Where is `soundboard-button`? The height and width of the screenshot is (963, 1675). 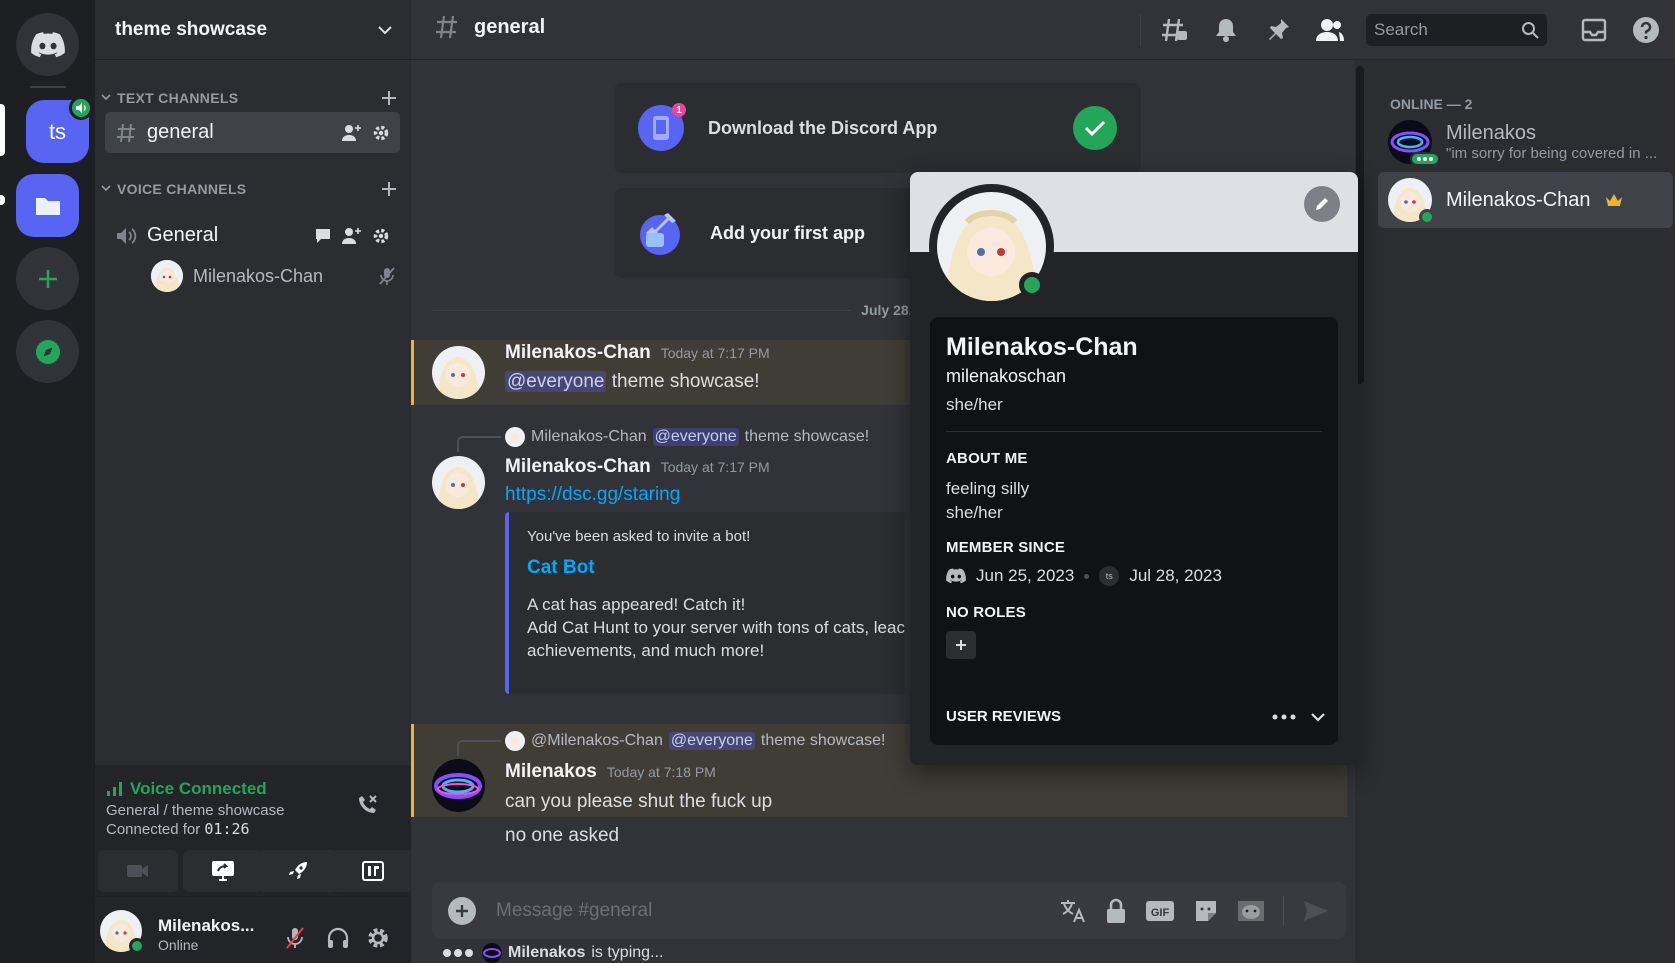
soundboard-button is located at coordinates (373, 871).